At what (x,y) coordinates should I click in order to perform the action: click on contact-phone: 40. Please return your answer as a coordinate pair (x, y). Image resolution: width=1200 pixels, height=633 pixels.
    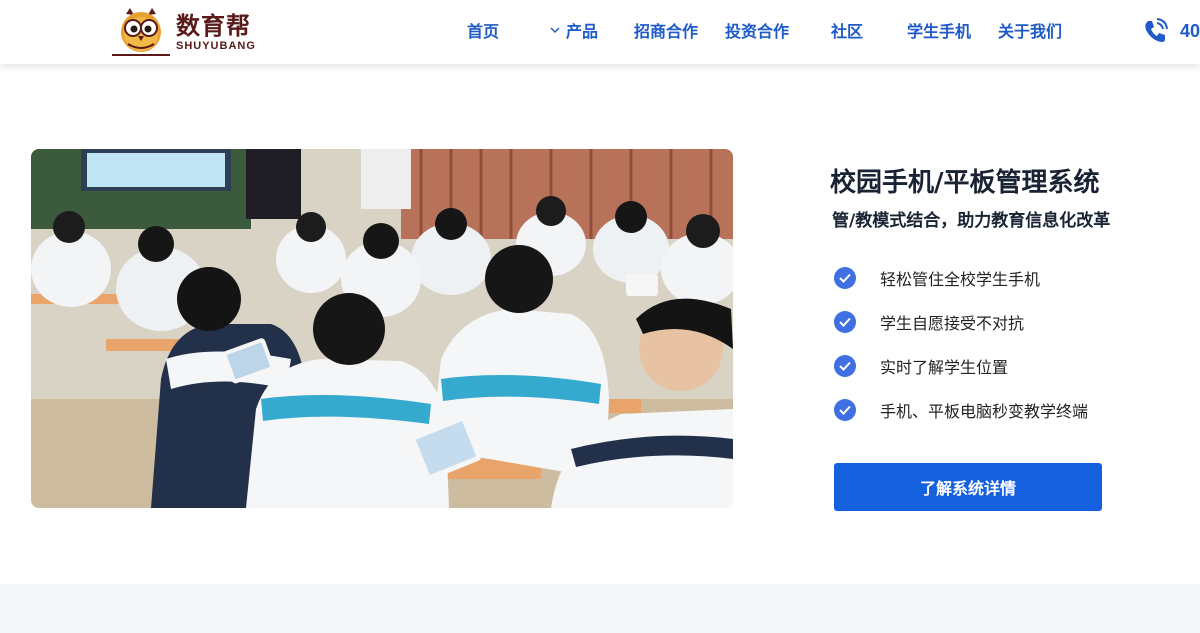
    Looking at the image, I should click on (1171, 31).